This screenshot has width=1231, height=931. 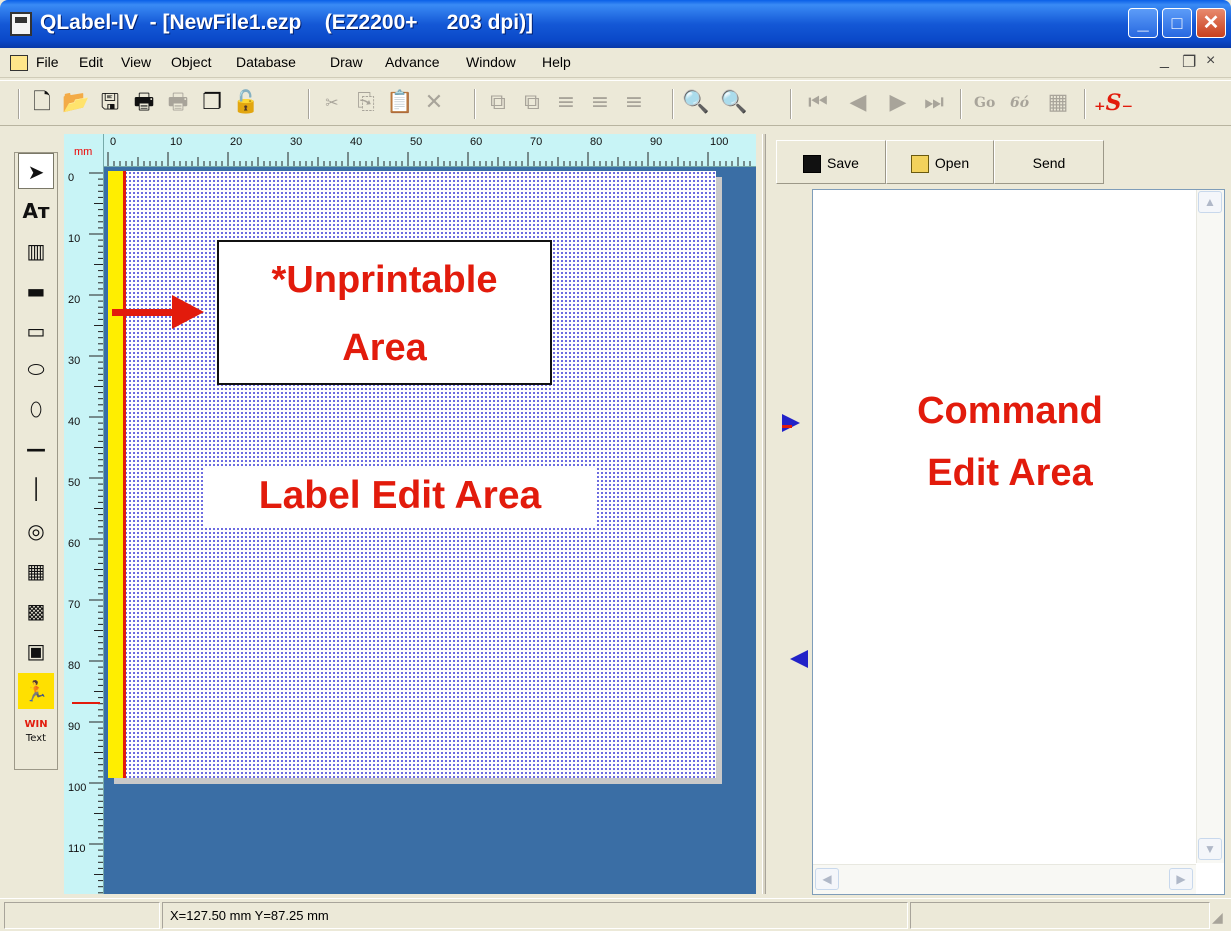 I want to click on open-folder-icon, so click(x=919, y=164).